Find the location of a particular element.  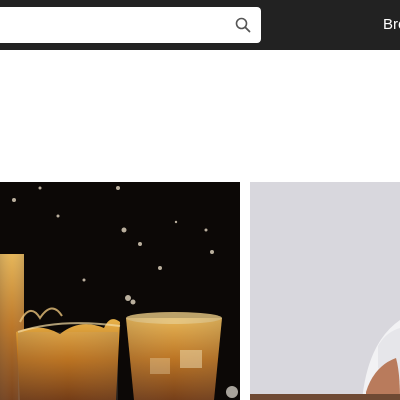

search-bar is located at coordinates (130, 26).